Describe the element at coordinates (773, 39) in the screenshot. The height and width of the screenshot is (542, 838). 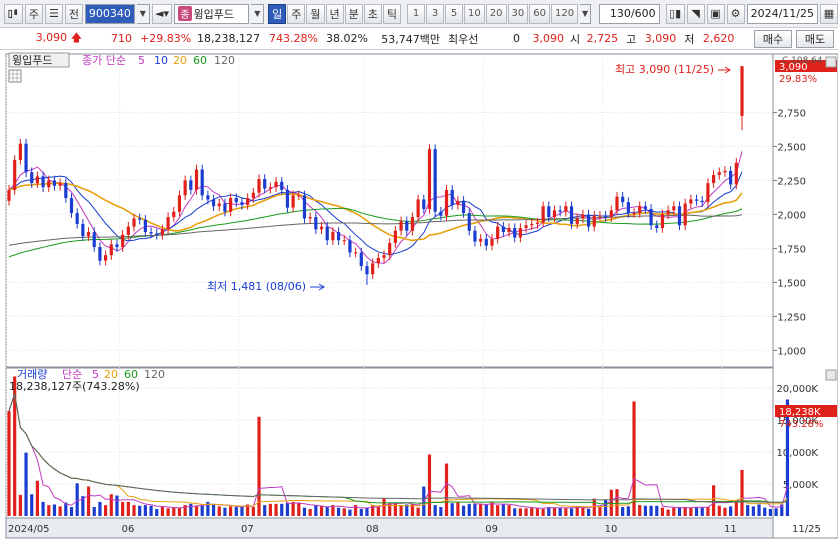
I see `buy-button: 매수` at that location.